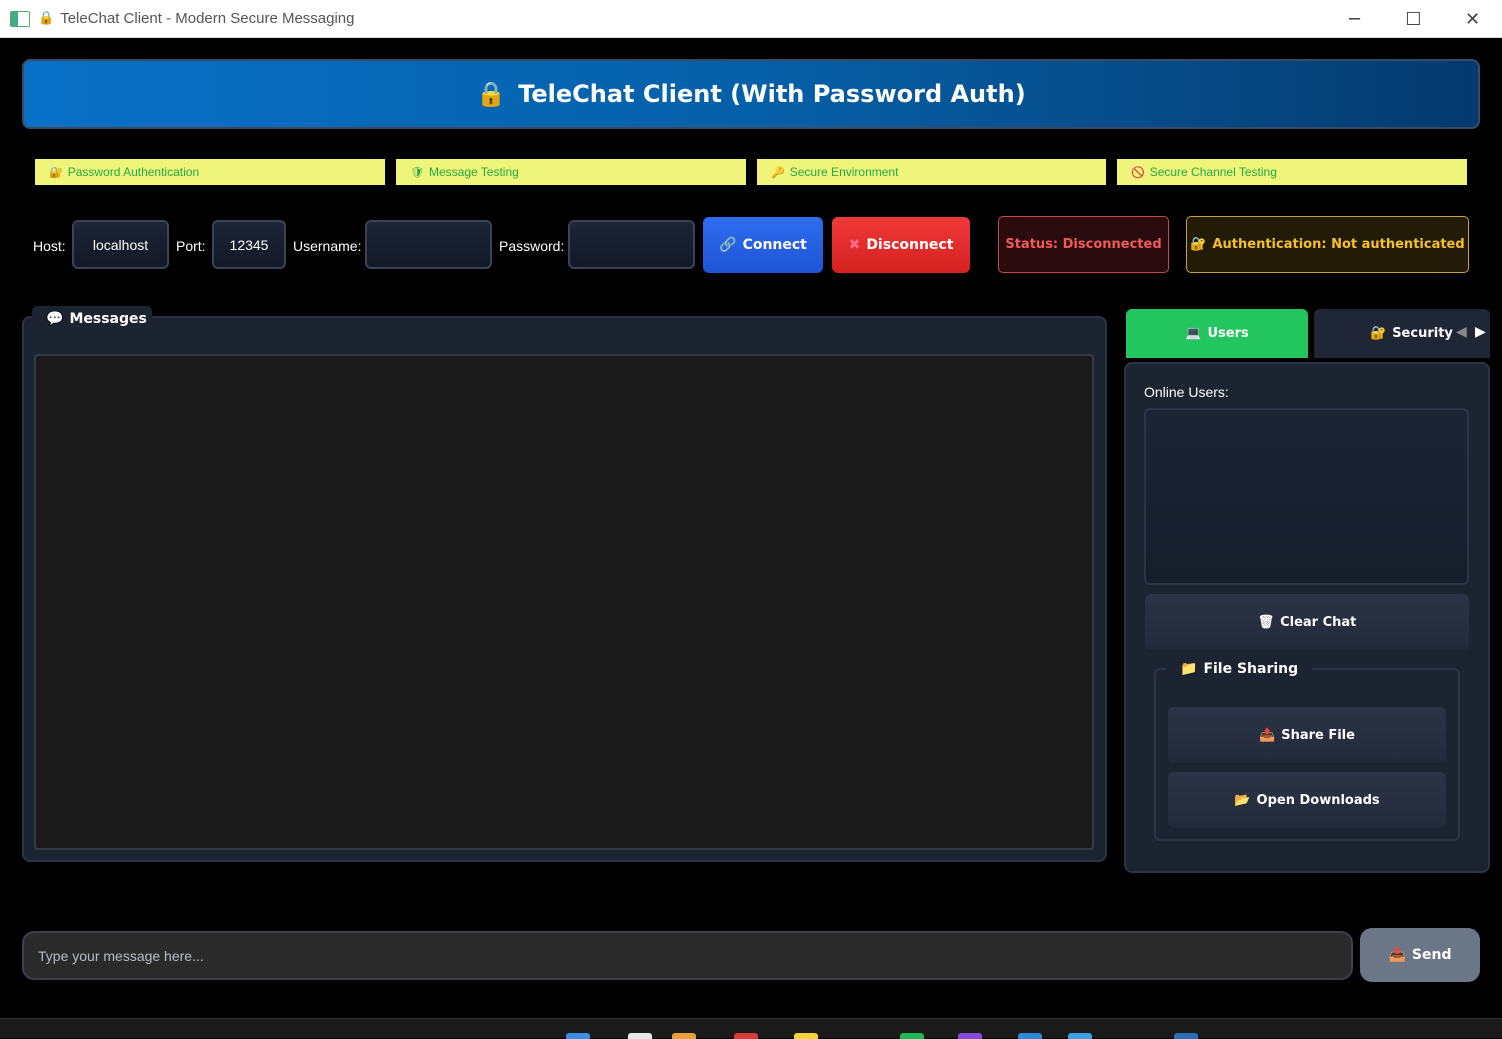 The image size is (1502, 1039). Describe the element at coordinates (108, 319) in the screenshot. I see `messages-label: Messages` at that location.